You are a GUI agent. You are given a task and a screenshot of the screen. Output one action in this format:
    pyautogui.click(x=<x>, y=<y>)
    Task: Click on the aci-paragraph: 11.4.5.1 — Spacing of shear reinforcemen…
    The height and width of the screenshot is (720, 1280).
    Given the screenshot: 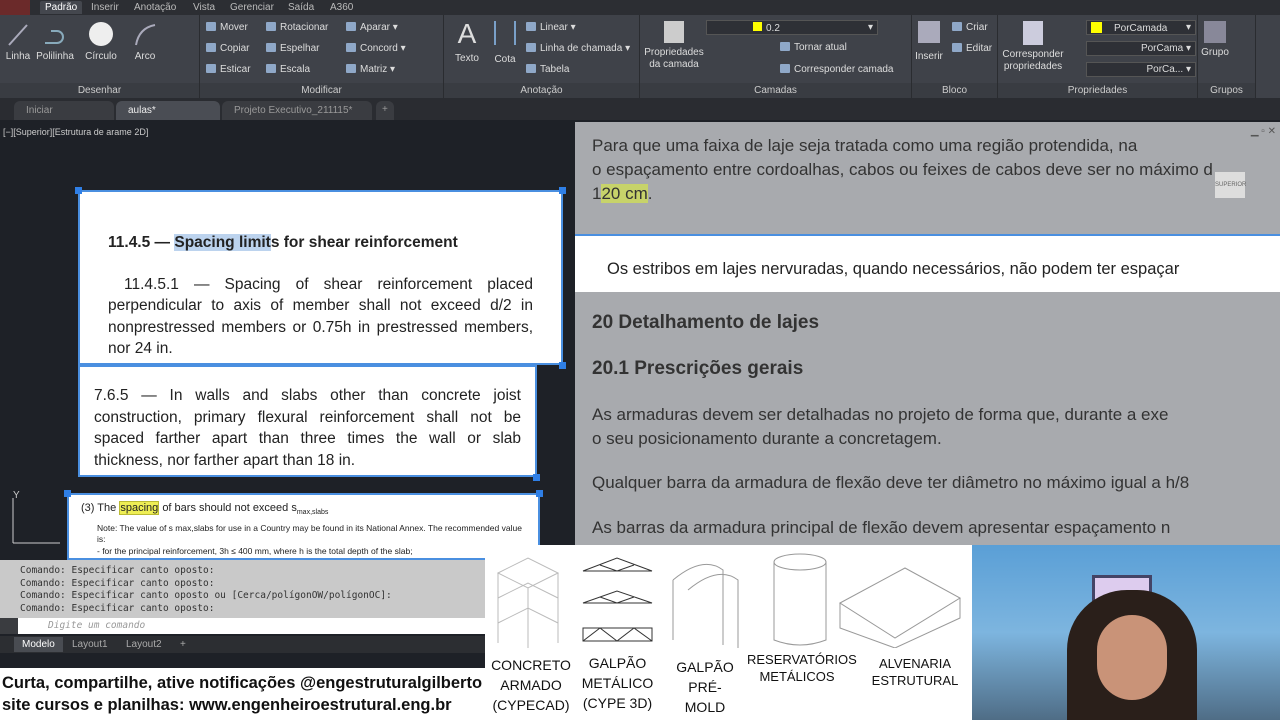 What is the action you would take?
    pyautogui.click(x=320, y=316)
    